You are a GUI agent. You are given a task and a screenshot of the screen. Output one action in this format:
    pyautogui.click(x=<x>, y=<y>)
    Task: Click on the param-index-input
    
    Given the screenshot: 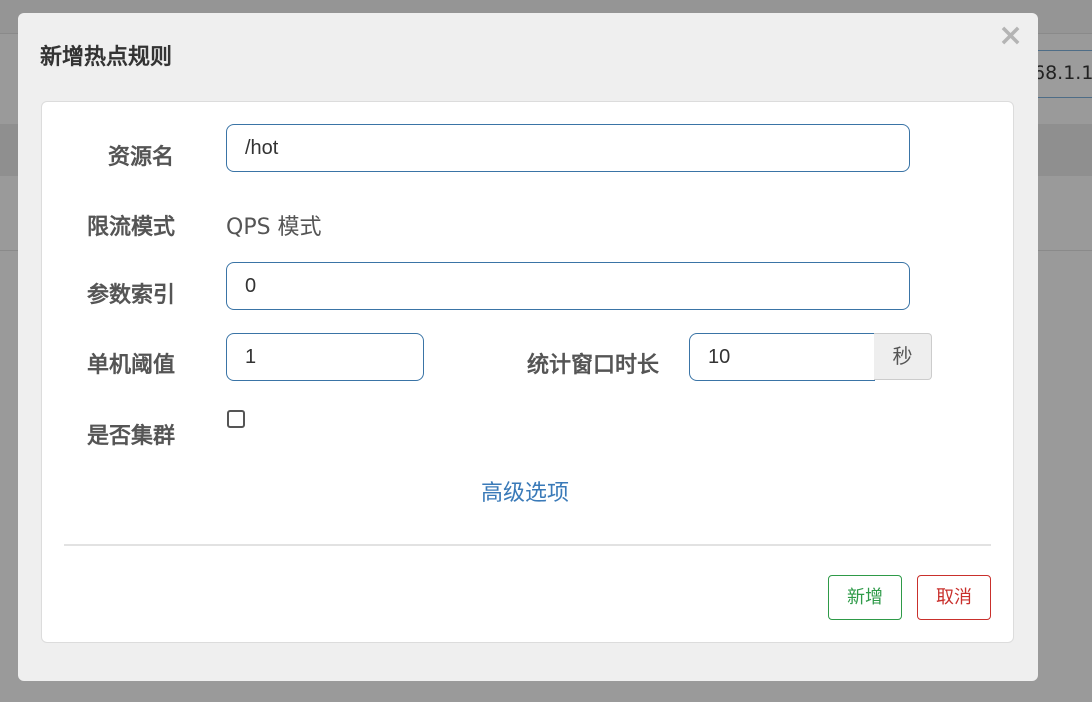 What is the action you would take?
    pyautogui.click(x=568, y=286)
    